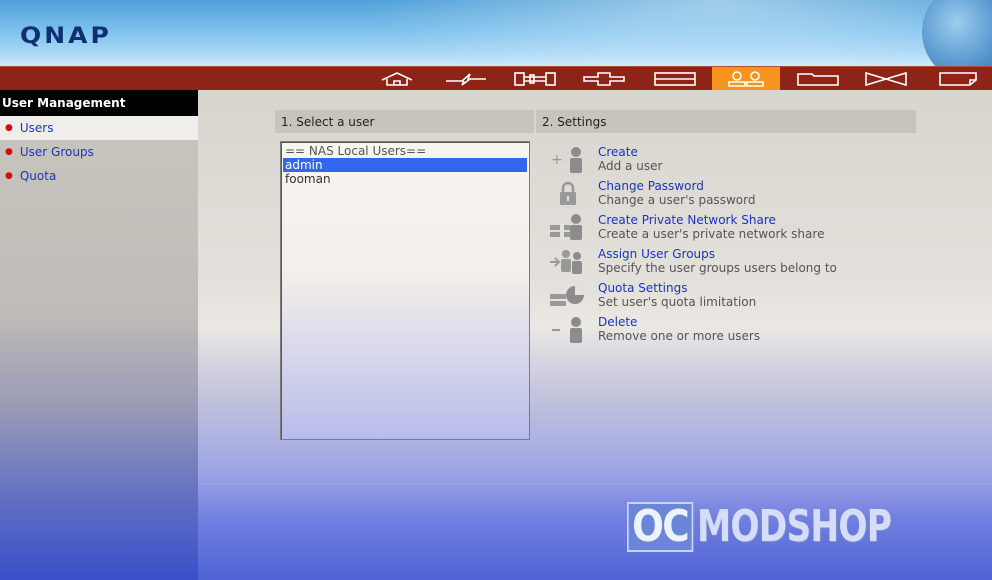  I want to click on globe-graphic, so click(957, 33).